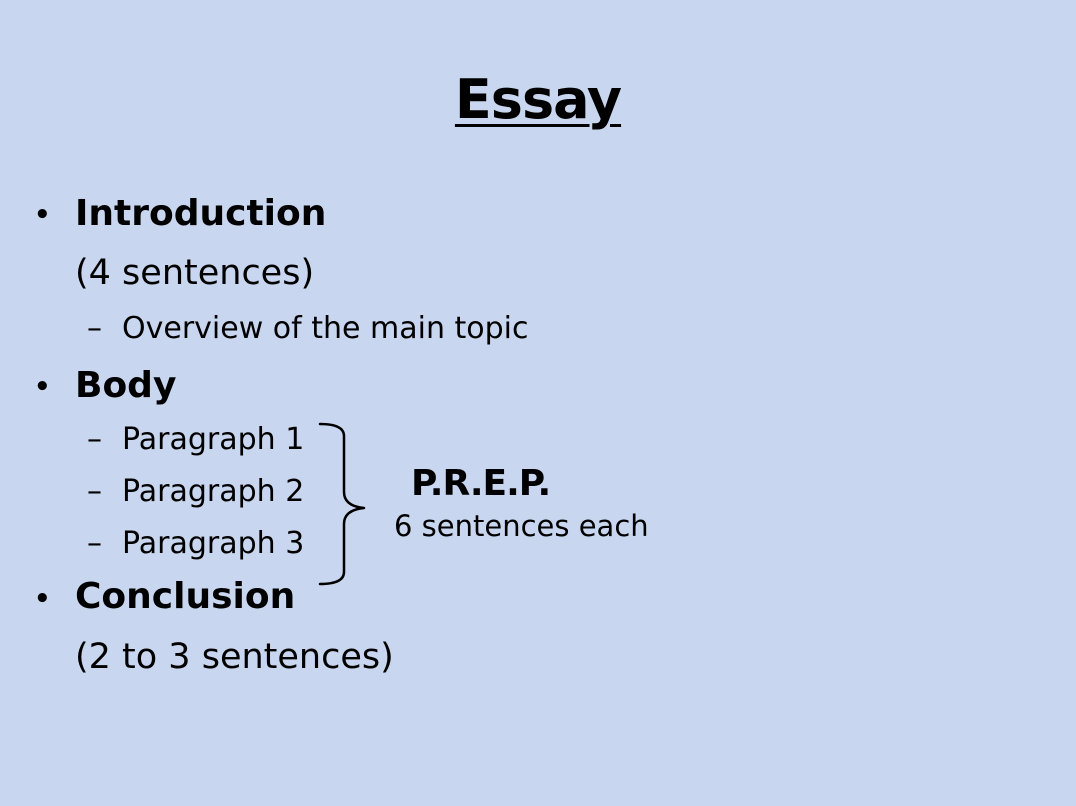 This screenshot has height=806, width=1076. Describe the element at coordinates (234, 657) in the screenshot. I see `conclusion-detail: (2 to 3 sentences)` at that location.